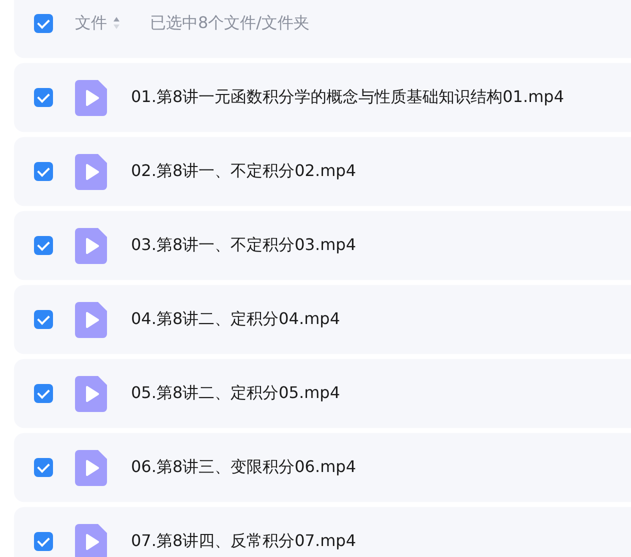 The height and width of the screenshot is (557, 631). I want to click on file-name: 06.第8讲三、变限积分06.mp4, so click(243, 467).